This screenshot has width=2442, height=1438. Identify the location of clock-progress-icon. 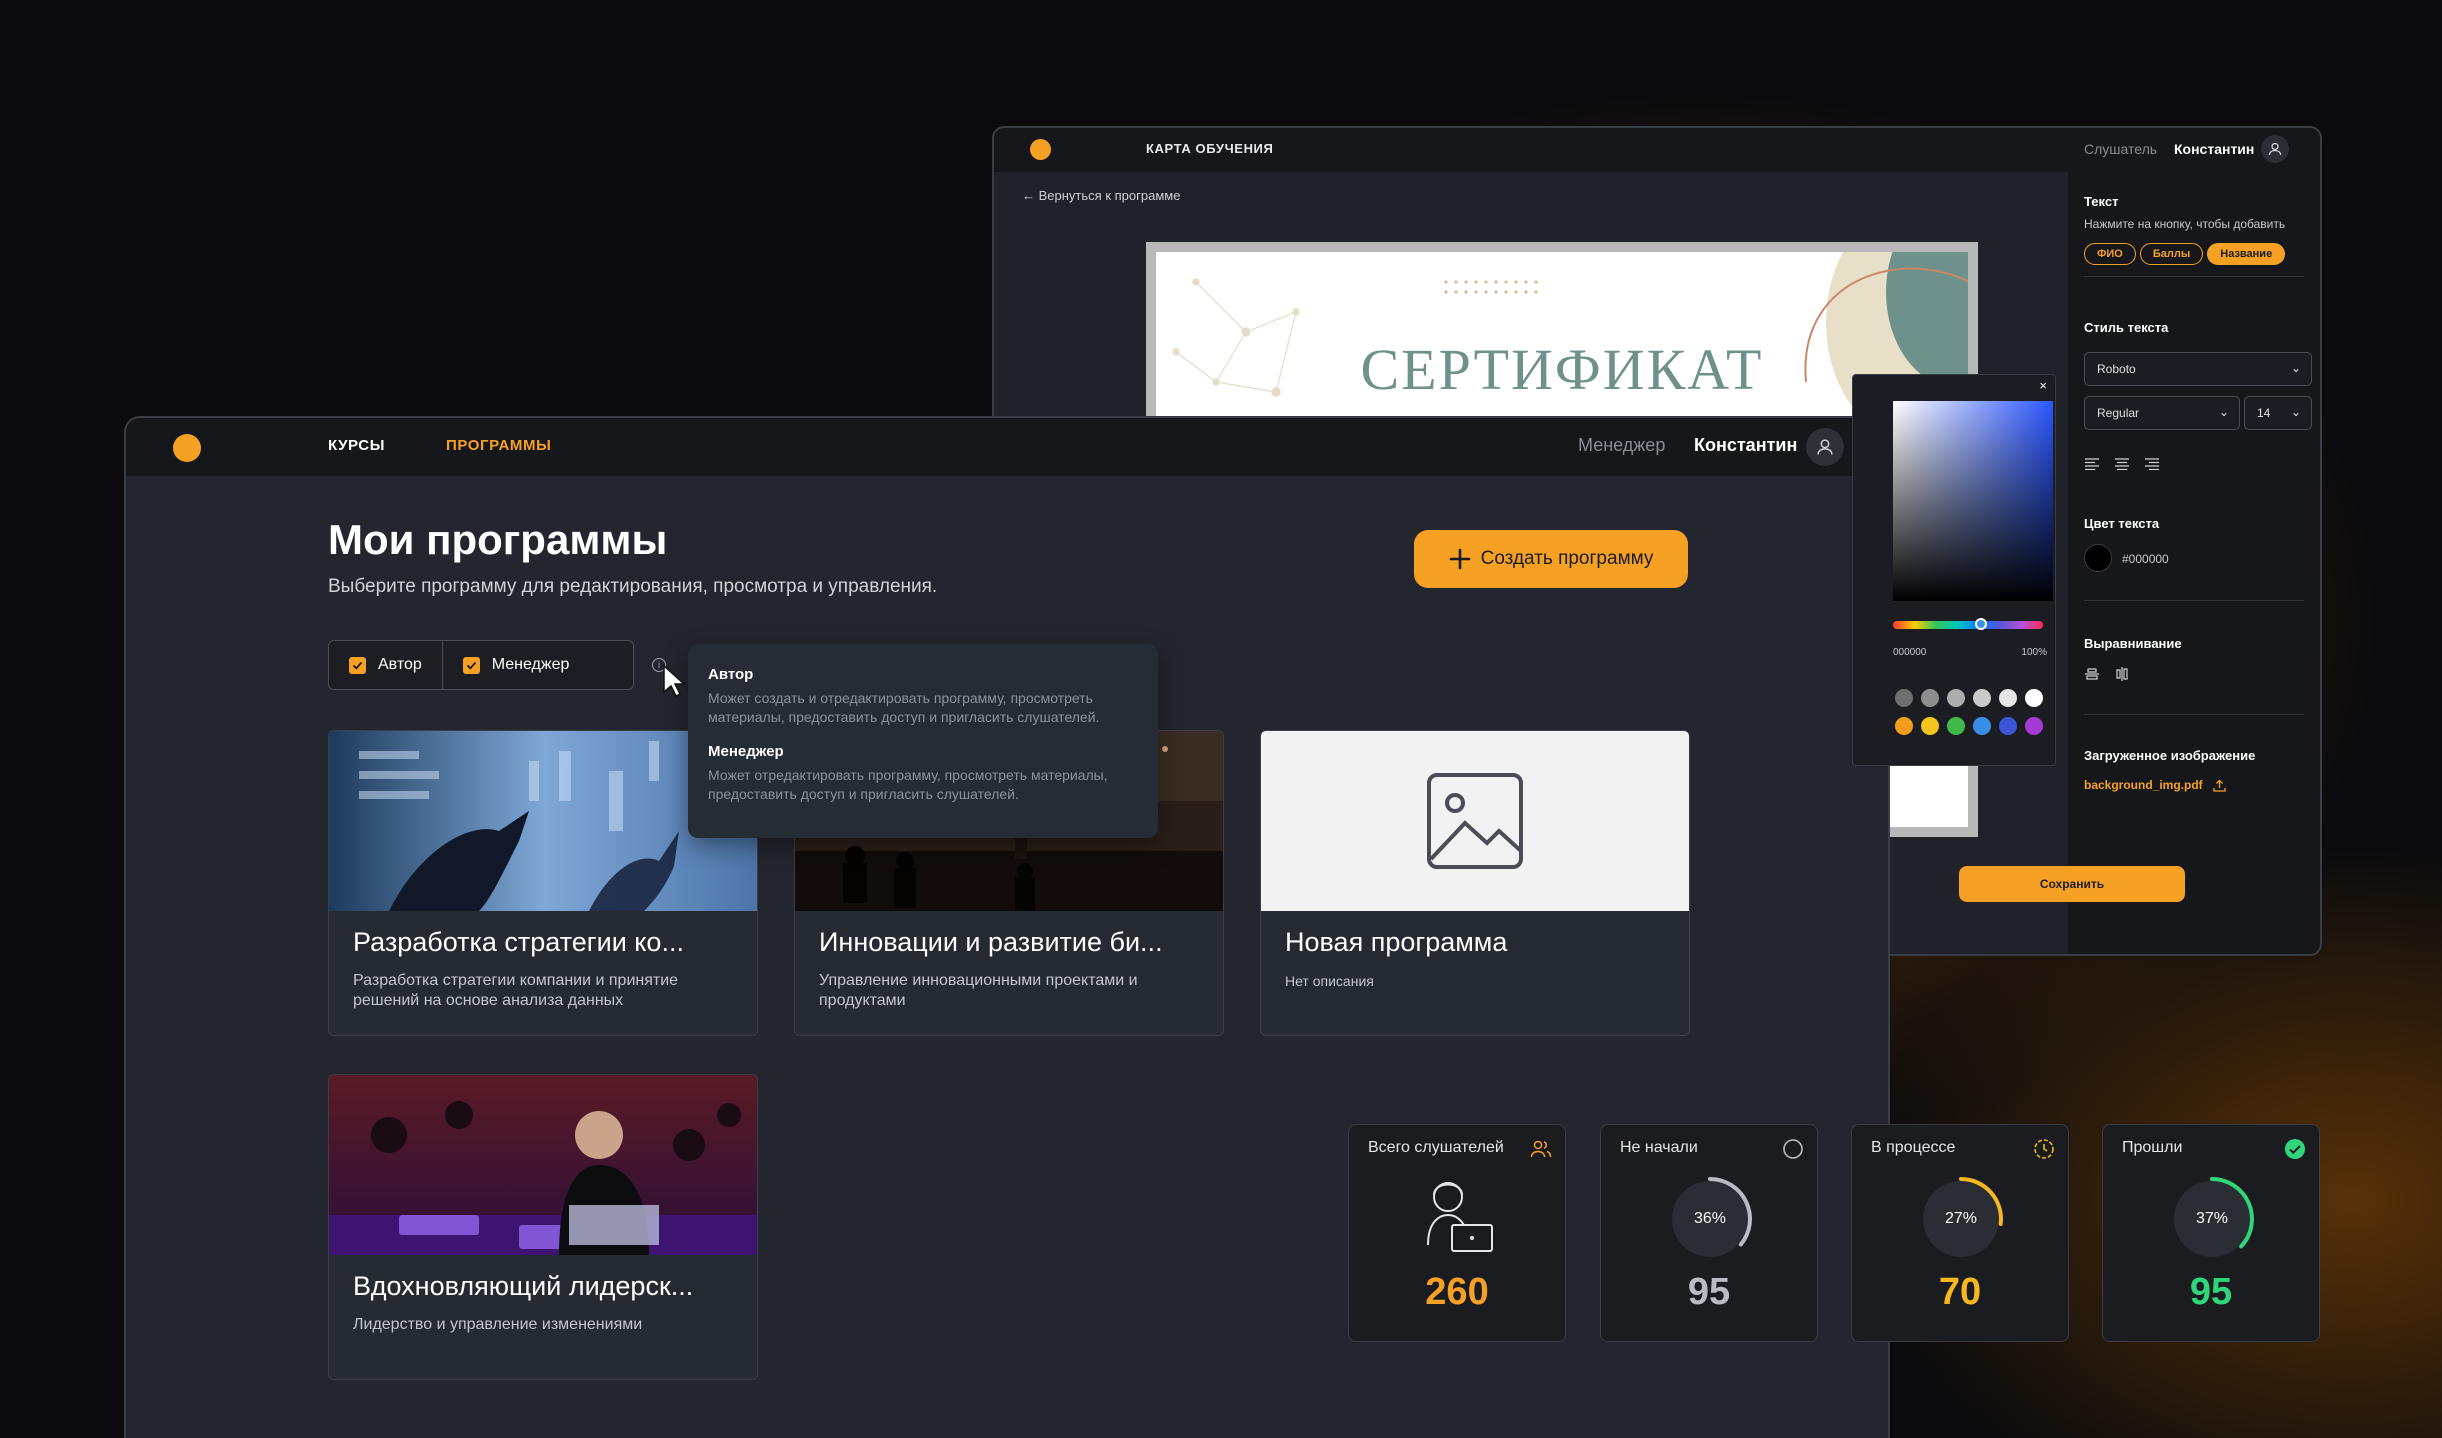
(2044, 1149).